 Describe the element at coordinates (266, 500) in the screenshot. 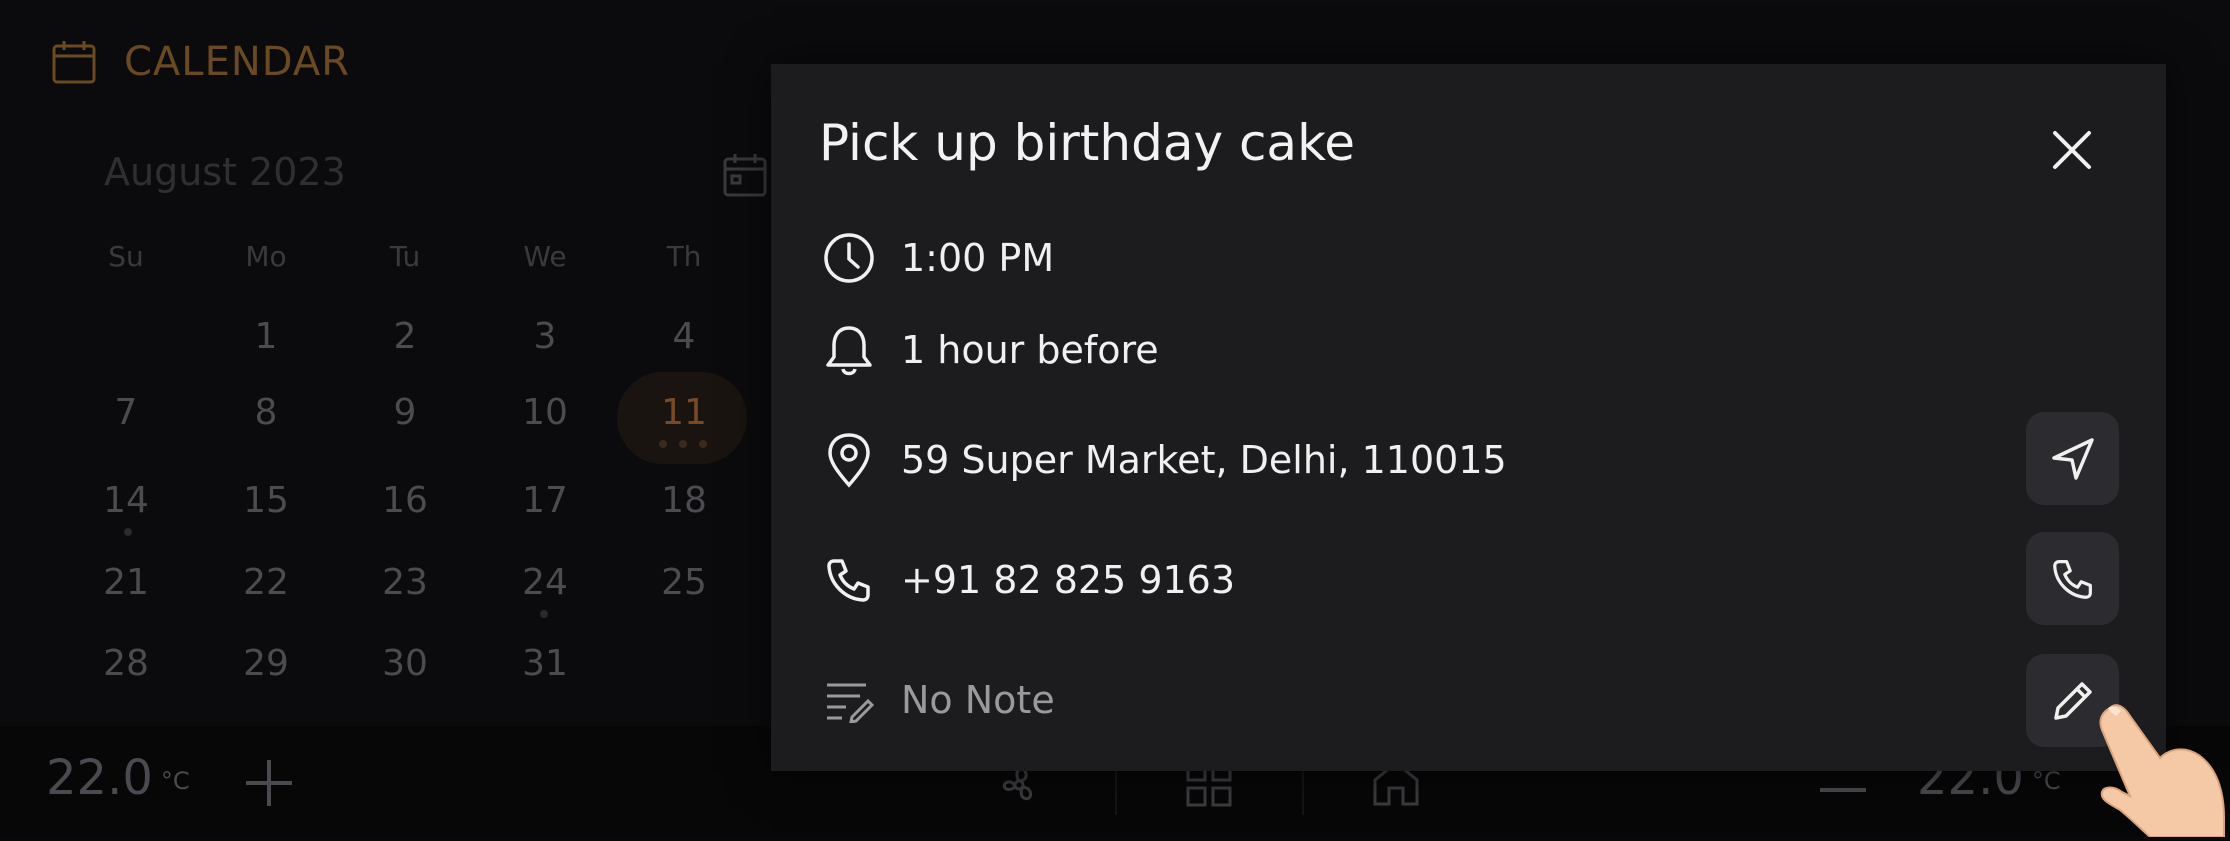

I see `day-cell: 15` at that location.